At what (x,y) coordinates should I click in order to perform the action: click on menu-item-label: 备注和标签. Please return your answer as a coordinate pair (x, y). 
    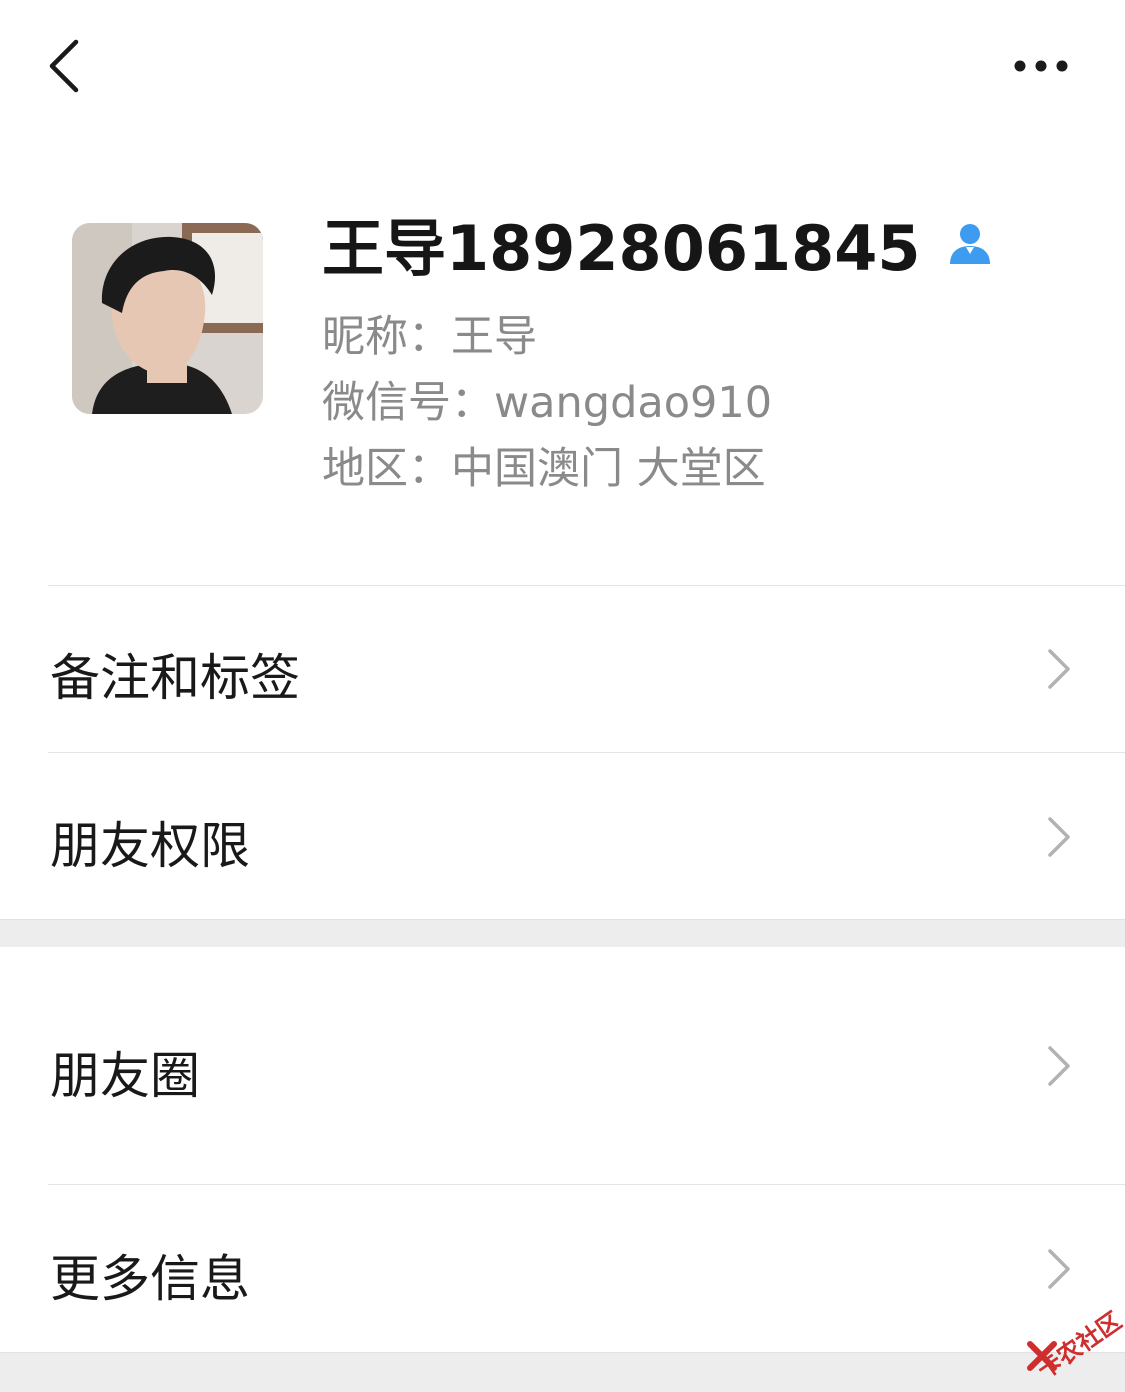
    Looking at the image, I should click on (175, 678).